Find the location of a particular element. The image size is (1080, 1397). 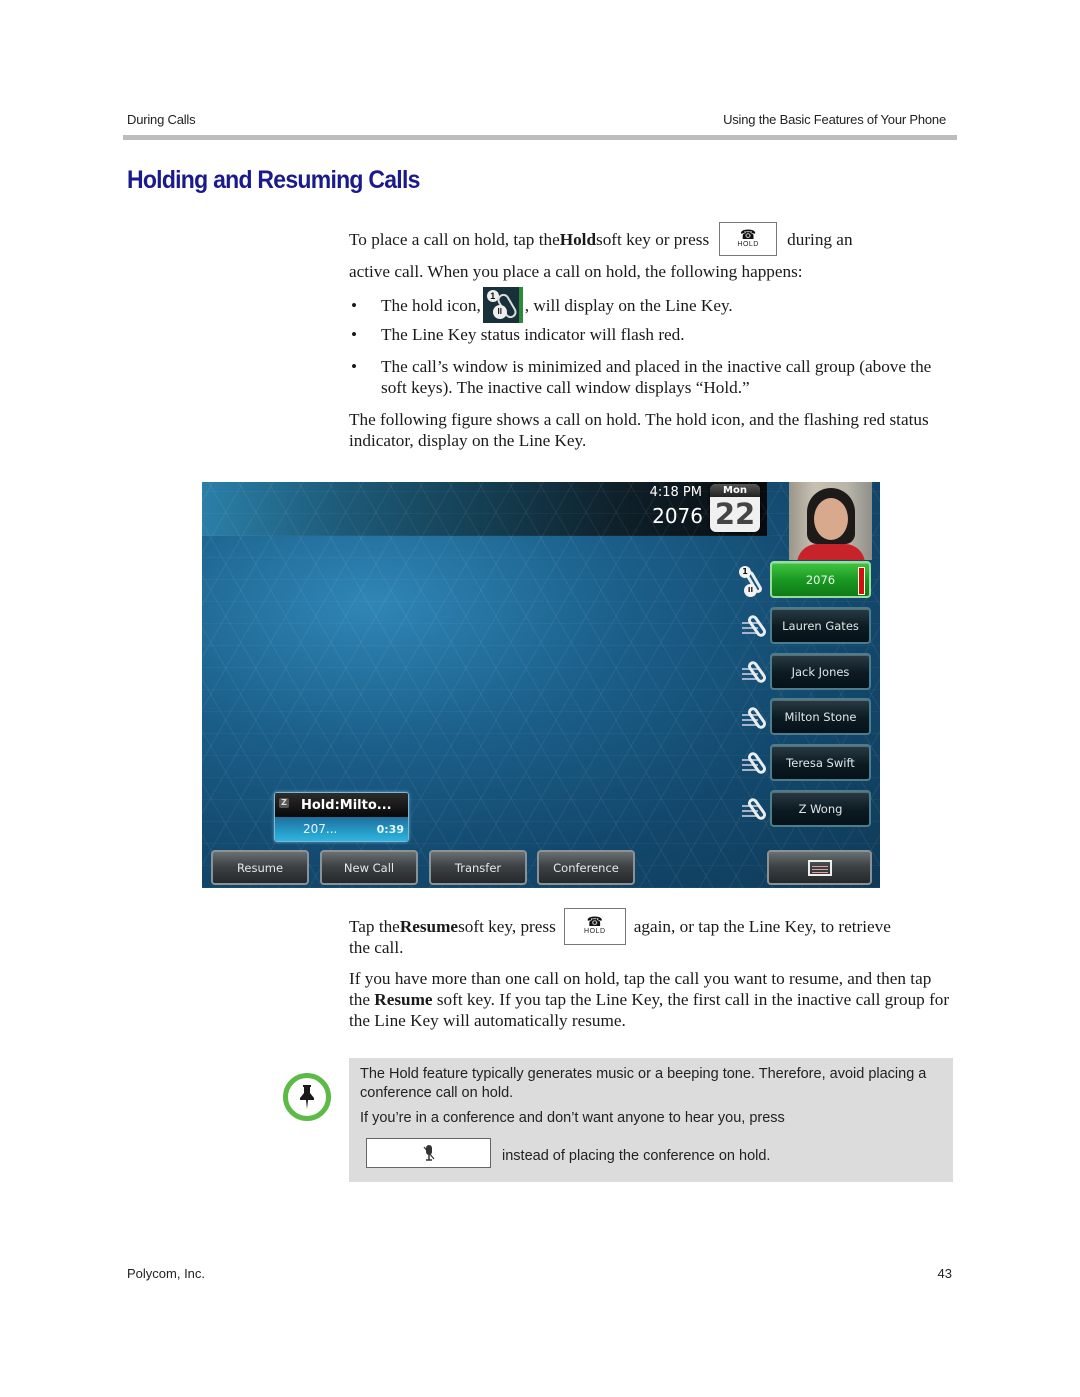

line-key-label: Lauren Gates is located at coordinates (820, 625).